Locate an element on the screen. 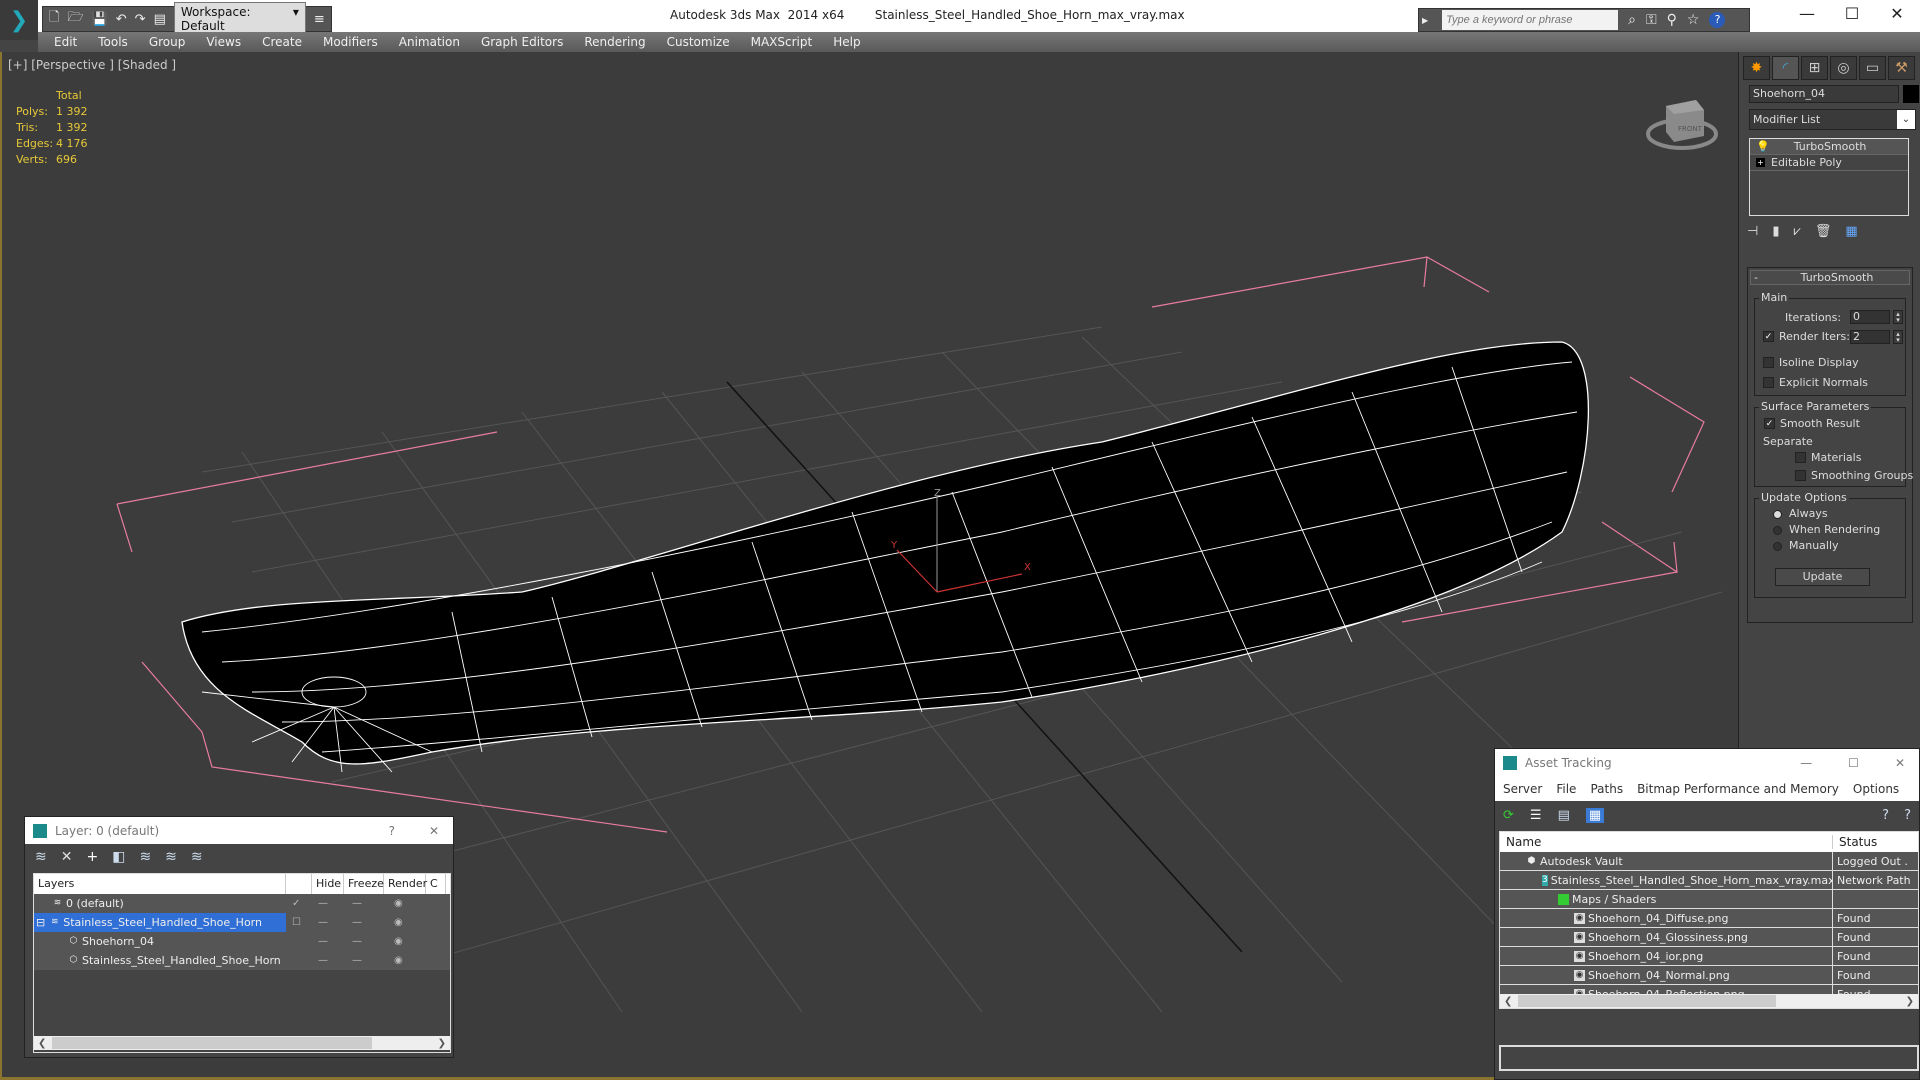 Image resolution: width=1920 pixels, height=1080 pixels. new-layer-icon: ≋ is located at coordinates (41, 857).